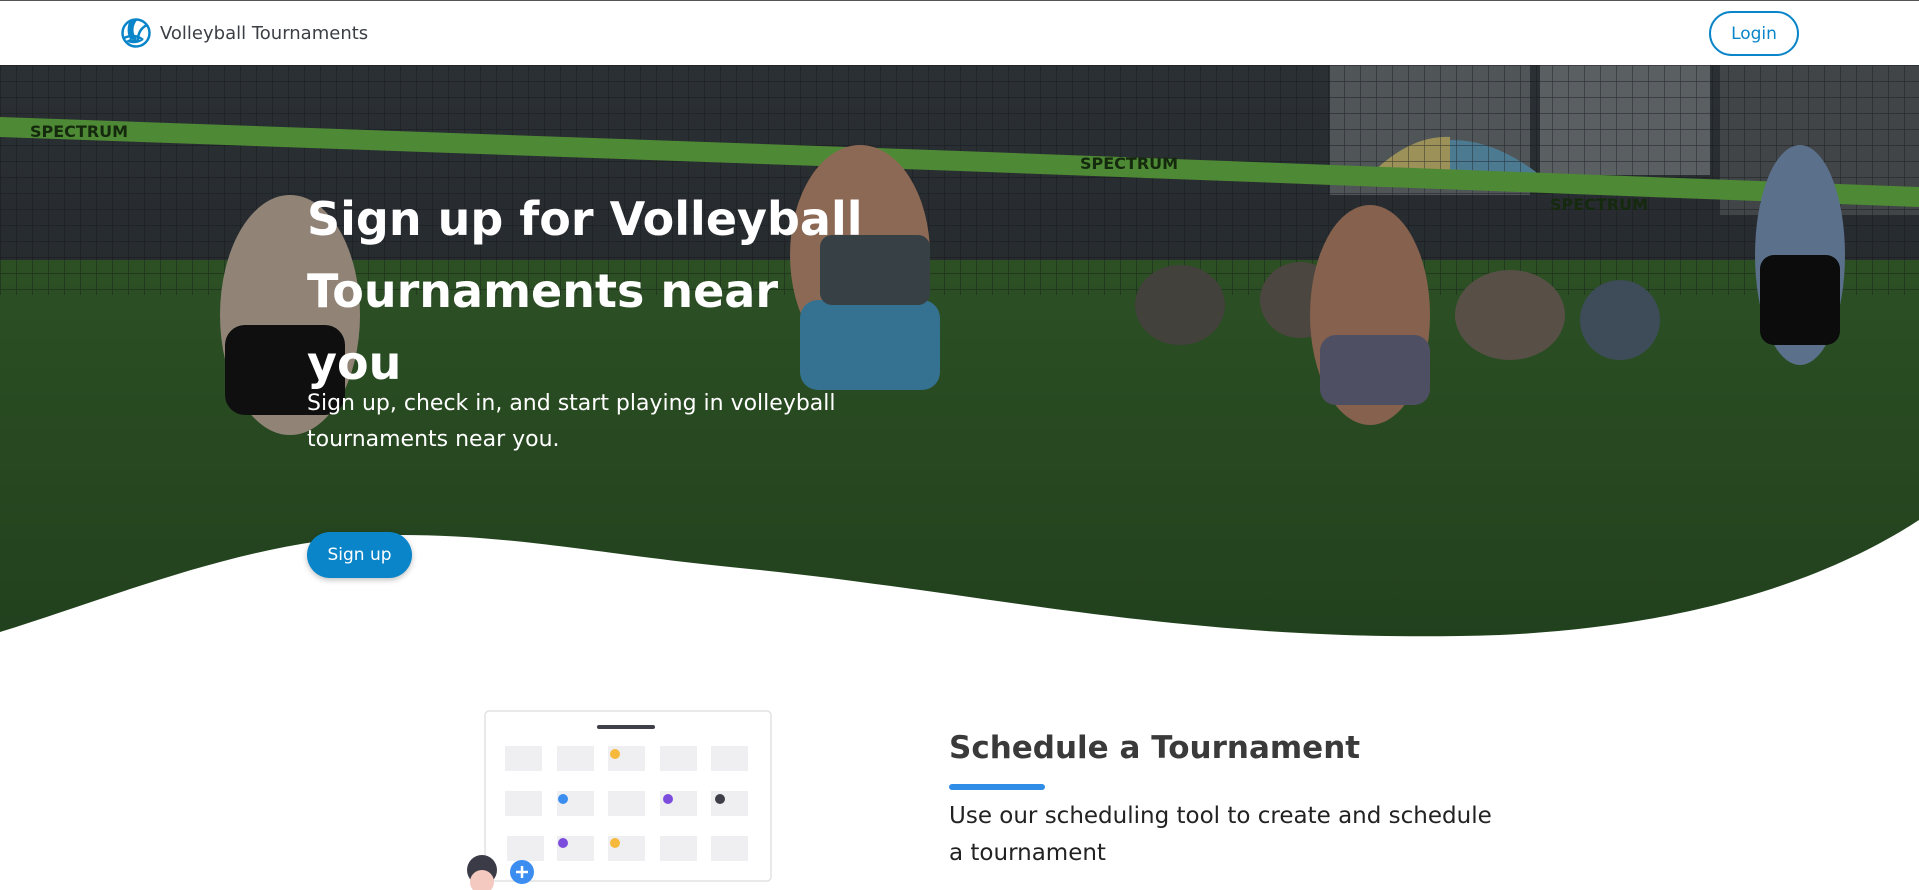 This screenshot has height=890, width=1919. What do you see at coordinates (359, 555) in the screenshot?
I see `signup-button: Sign up` at bounding box center [359, 555].